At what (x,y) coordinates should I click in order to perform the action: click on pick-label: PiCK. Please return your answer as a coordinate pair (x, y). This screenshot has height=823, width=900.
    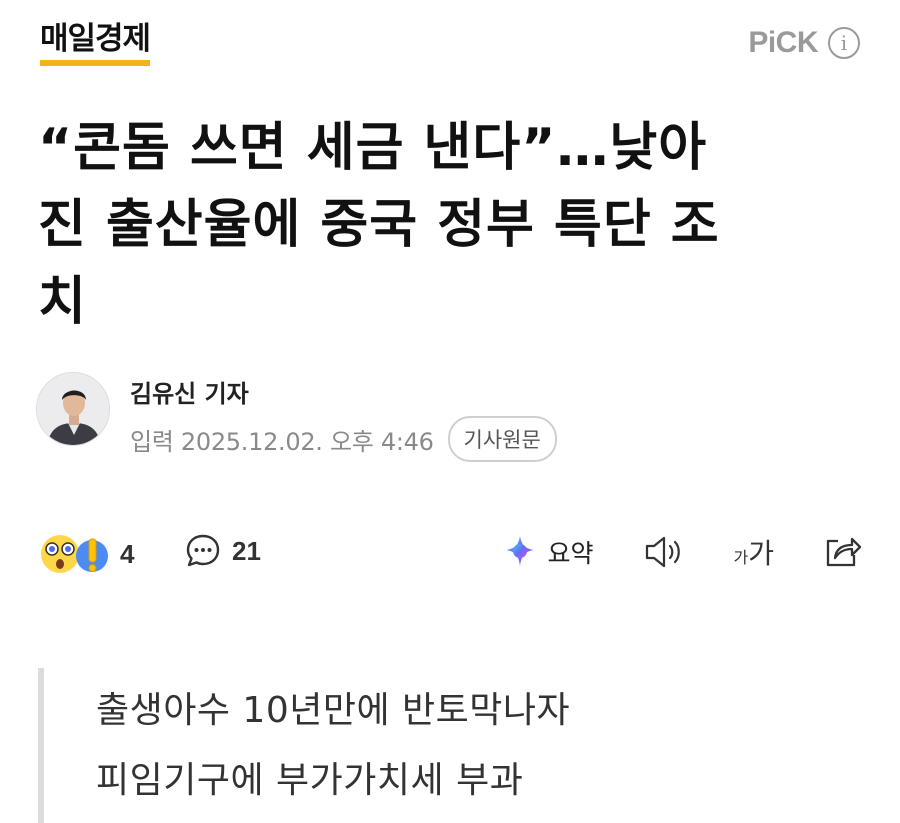
    Looking at the image, I should click on (783, 42).